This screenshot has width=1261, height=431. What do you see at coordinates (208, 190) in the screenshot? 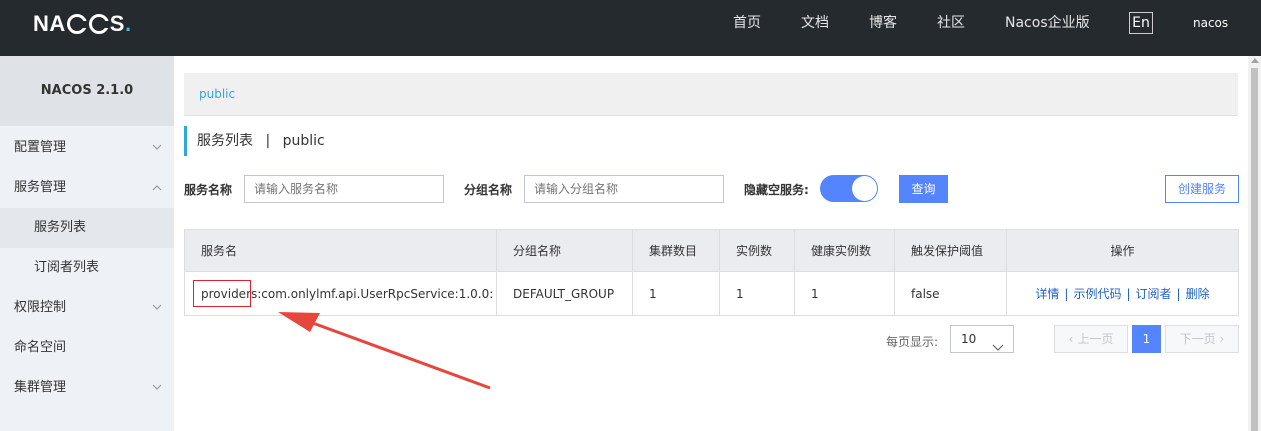
I see `service-name-label: 服务名称` at bounding box center [208, 190].